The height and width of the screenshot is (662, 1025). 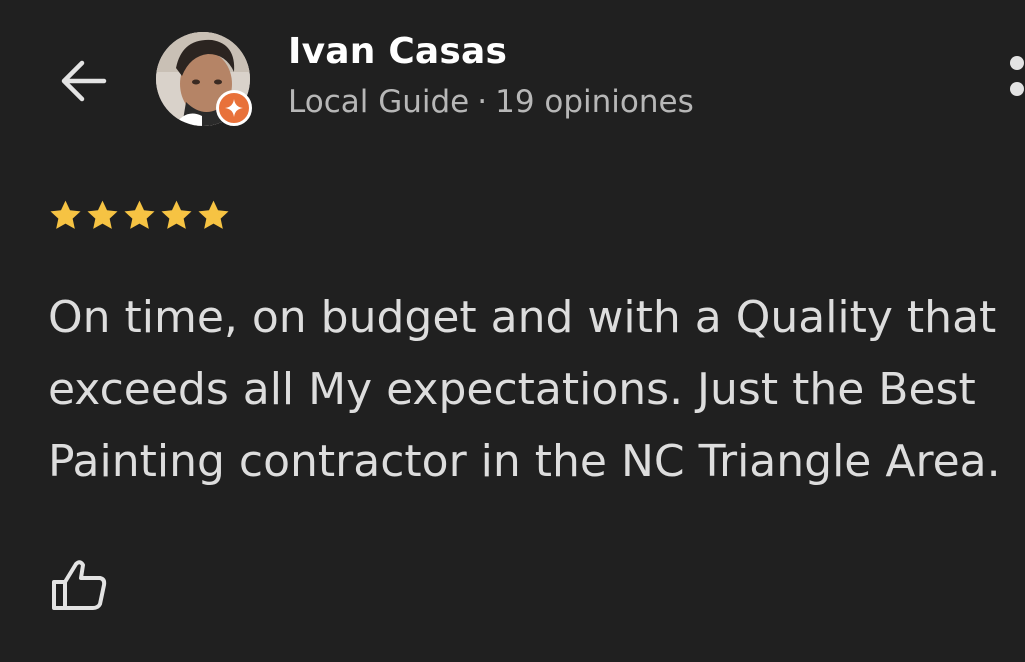 What do you see at coordinates (397, 52) in the screenshot?
I see `reviewer-name: Ivan Casas` at bounding box center [397, 52].